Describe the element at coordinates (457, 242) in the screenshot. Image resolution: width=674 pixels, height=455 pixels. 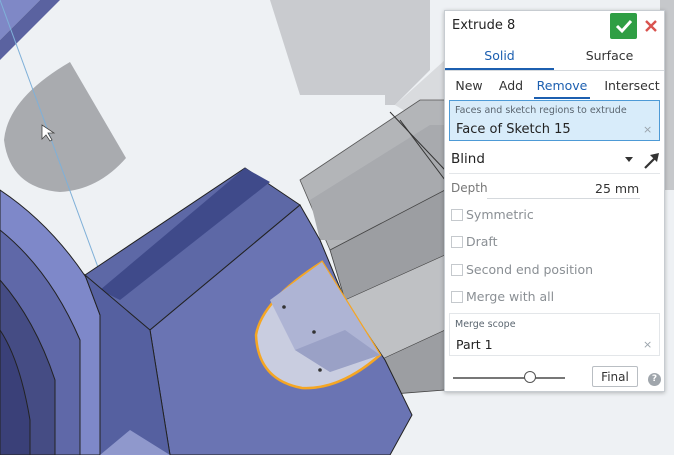
I see `draft-checkbox` at that location.